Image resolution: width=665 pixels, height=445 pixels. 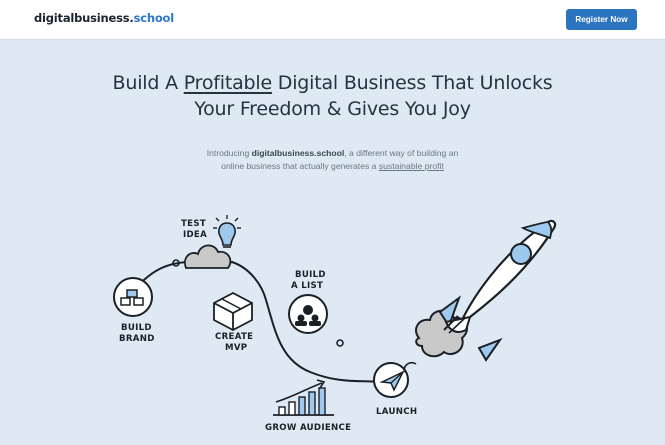 What do you see at coordinates (233, 311) in the screenshot?
I see `box-icon` at bounding box center [233, 311].